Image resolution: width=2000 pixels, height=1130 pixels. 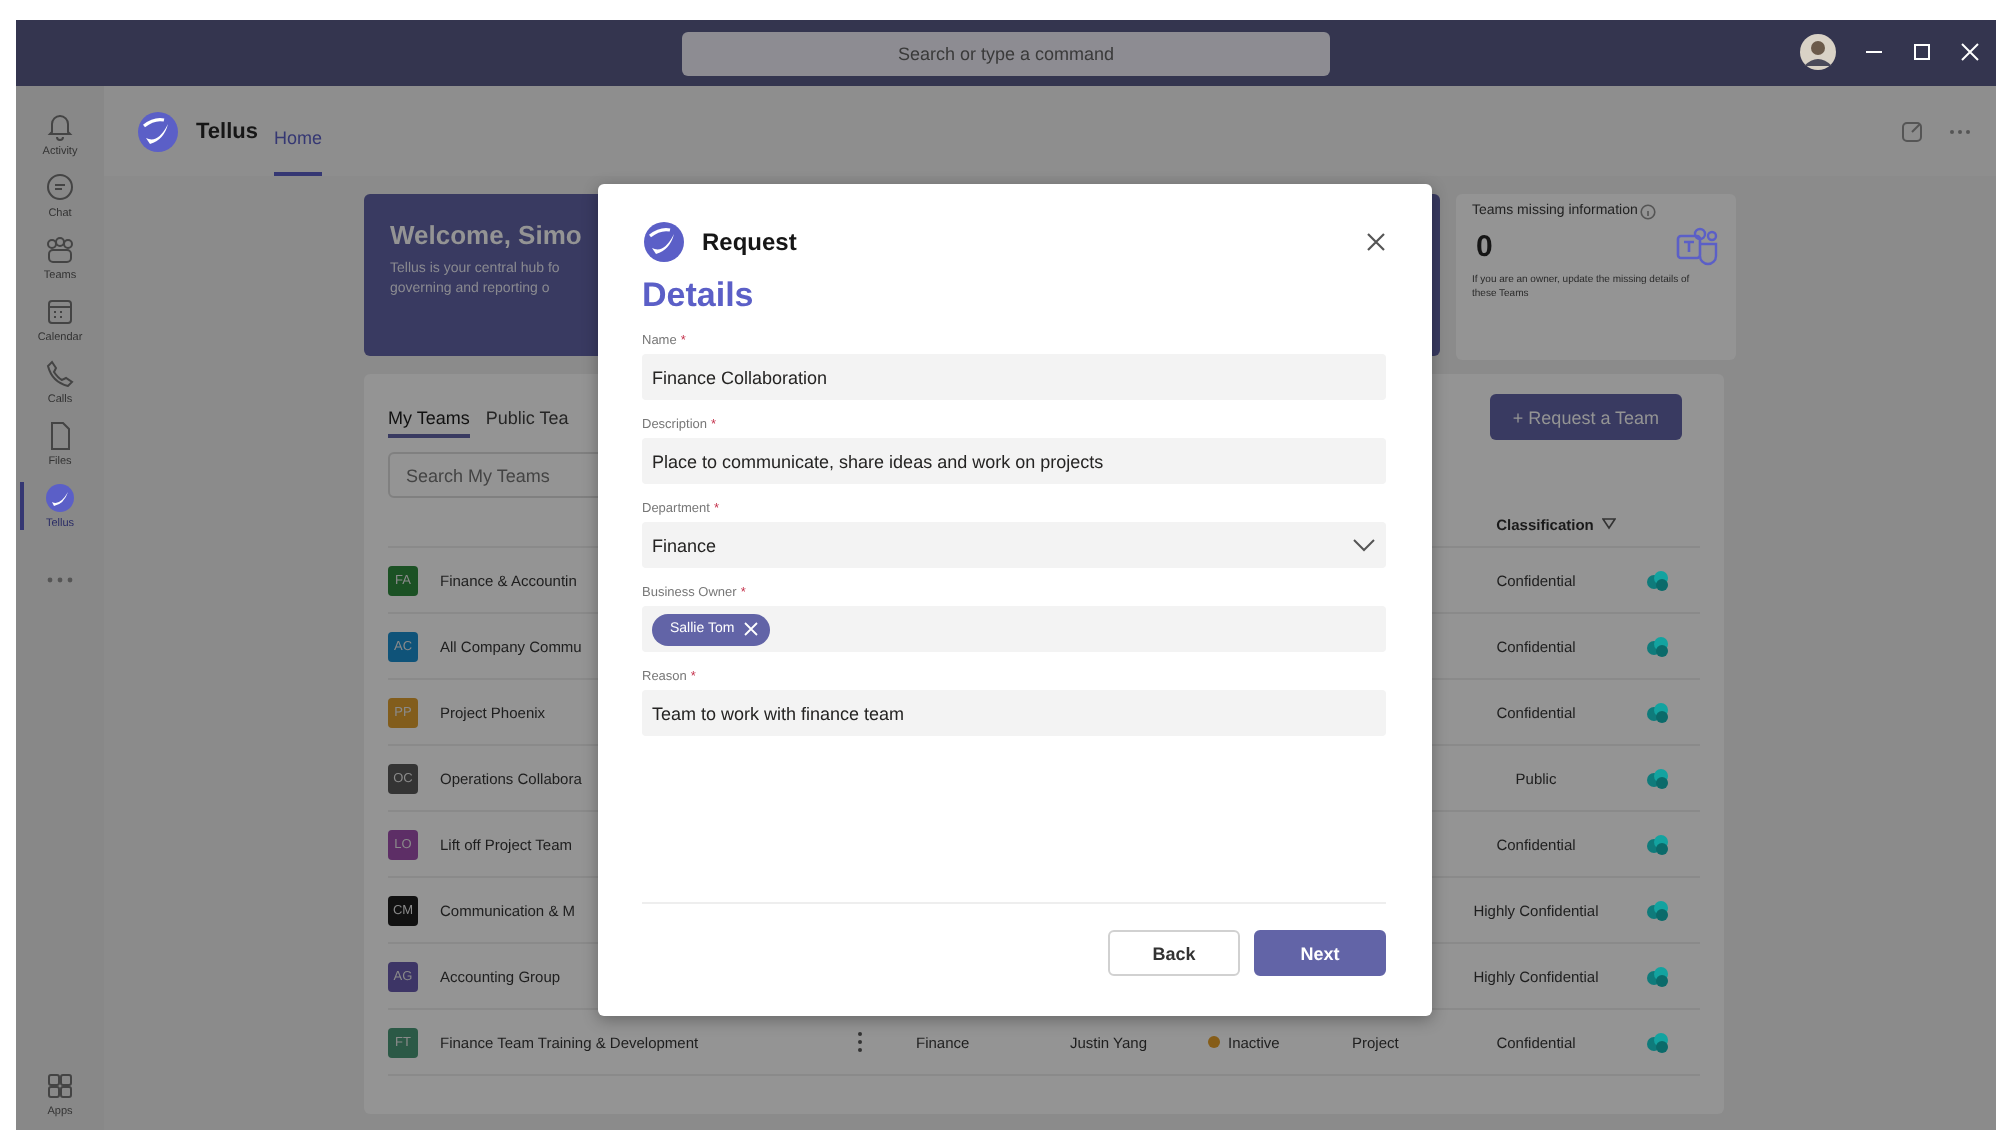 I want to click on maximize-icon, so click(x=1922, y=52).